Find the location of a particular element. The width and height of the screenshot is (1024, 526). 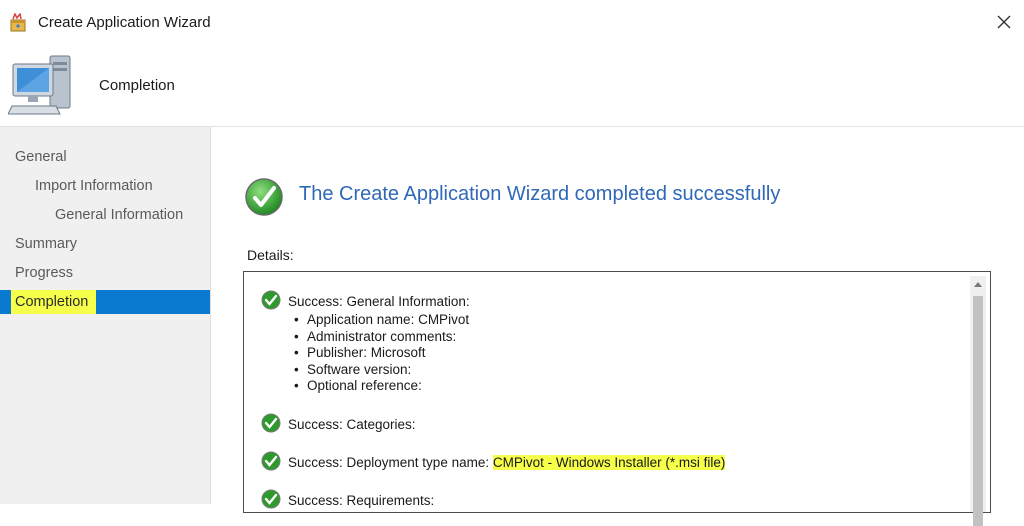

nav-item-import-information: Import Information is located at coordinates (105, 186).